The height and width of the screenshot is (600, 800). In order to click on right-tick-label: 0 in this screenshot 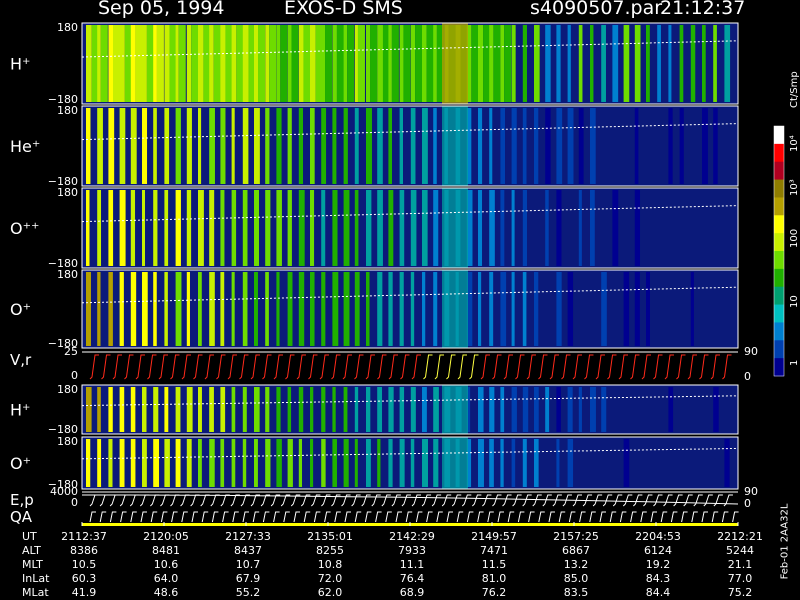, I will do `click(747, 376)`.